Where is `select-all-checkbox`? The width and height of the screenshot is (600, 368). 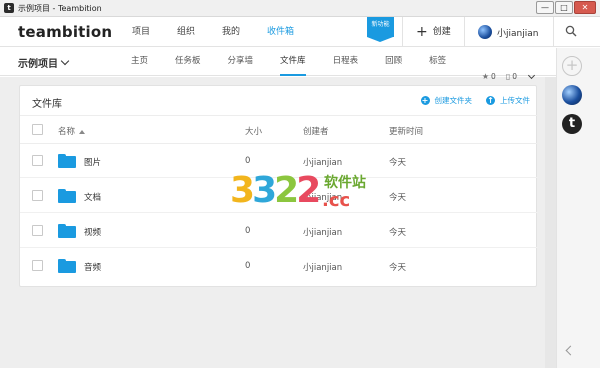
select-all-checkbox is located at coordinates (37, 129).